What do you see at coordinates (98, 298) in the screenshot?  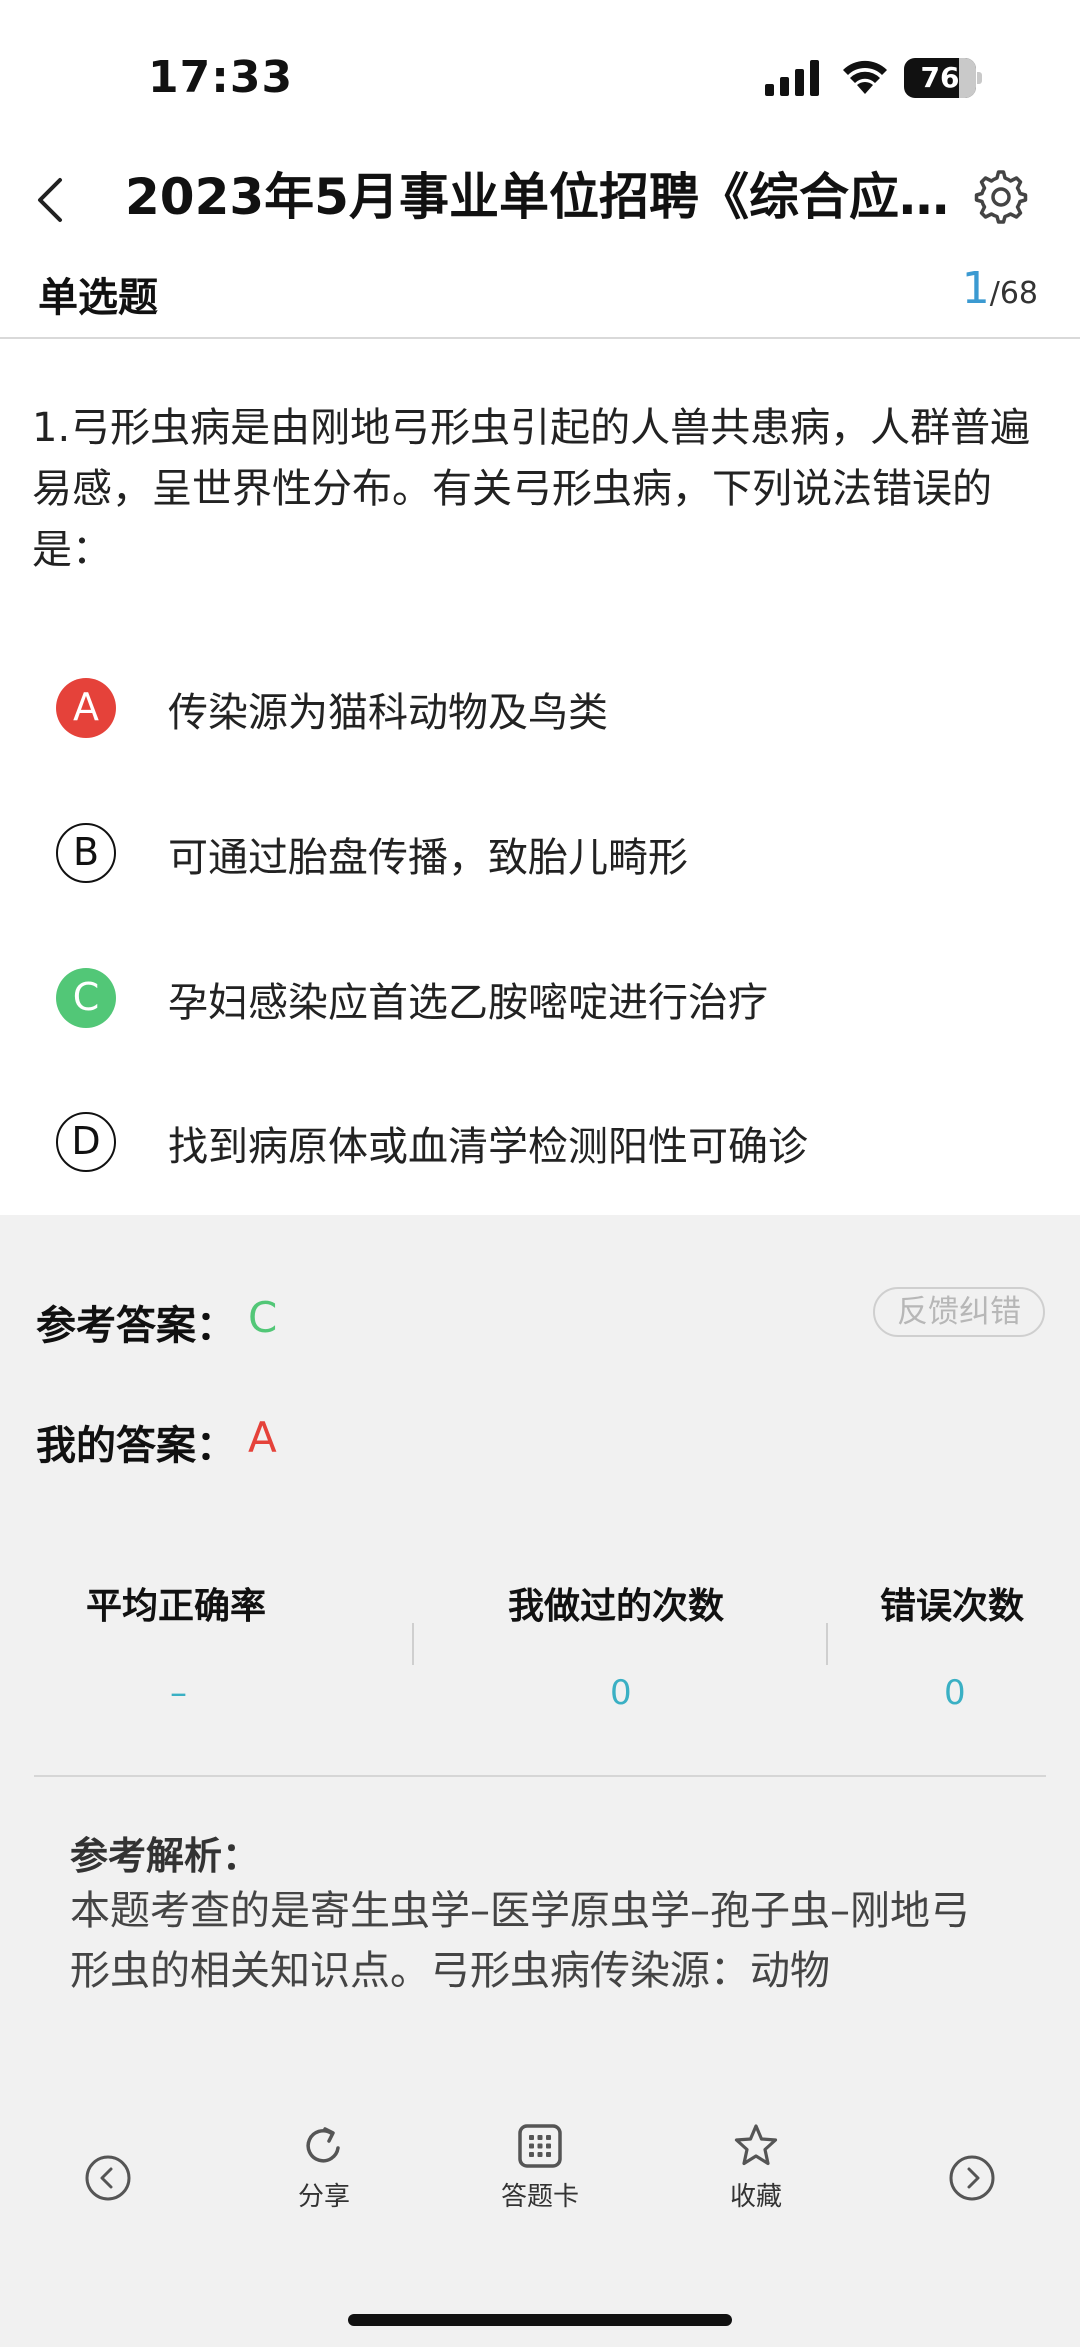 I see `question-type: 单选题` at bounding box center [98, 298].